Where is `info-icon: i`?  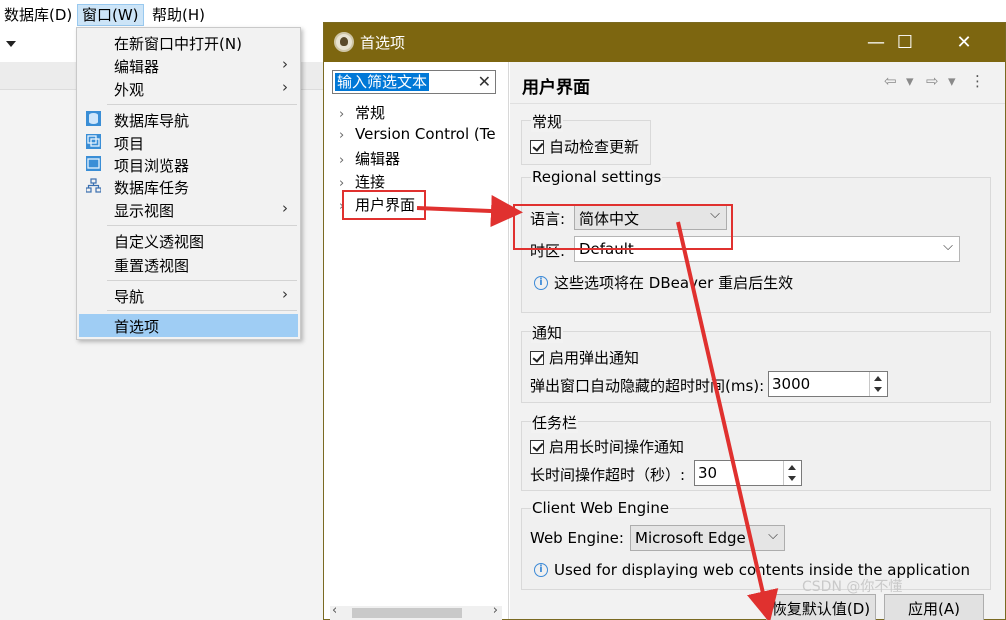
info-icon: i is located at coordinates (541, 282).